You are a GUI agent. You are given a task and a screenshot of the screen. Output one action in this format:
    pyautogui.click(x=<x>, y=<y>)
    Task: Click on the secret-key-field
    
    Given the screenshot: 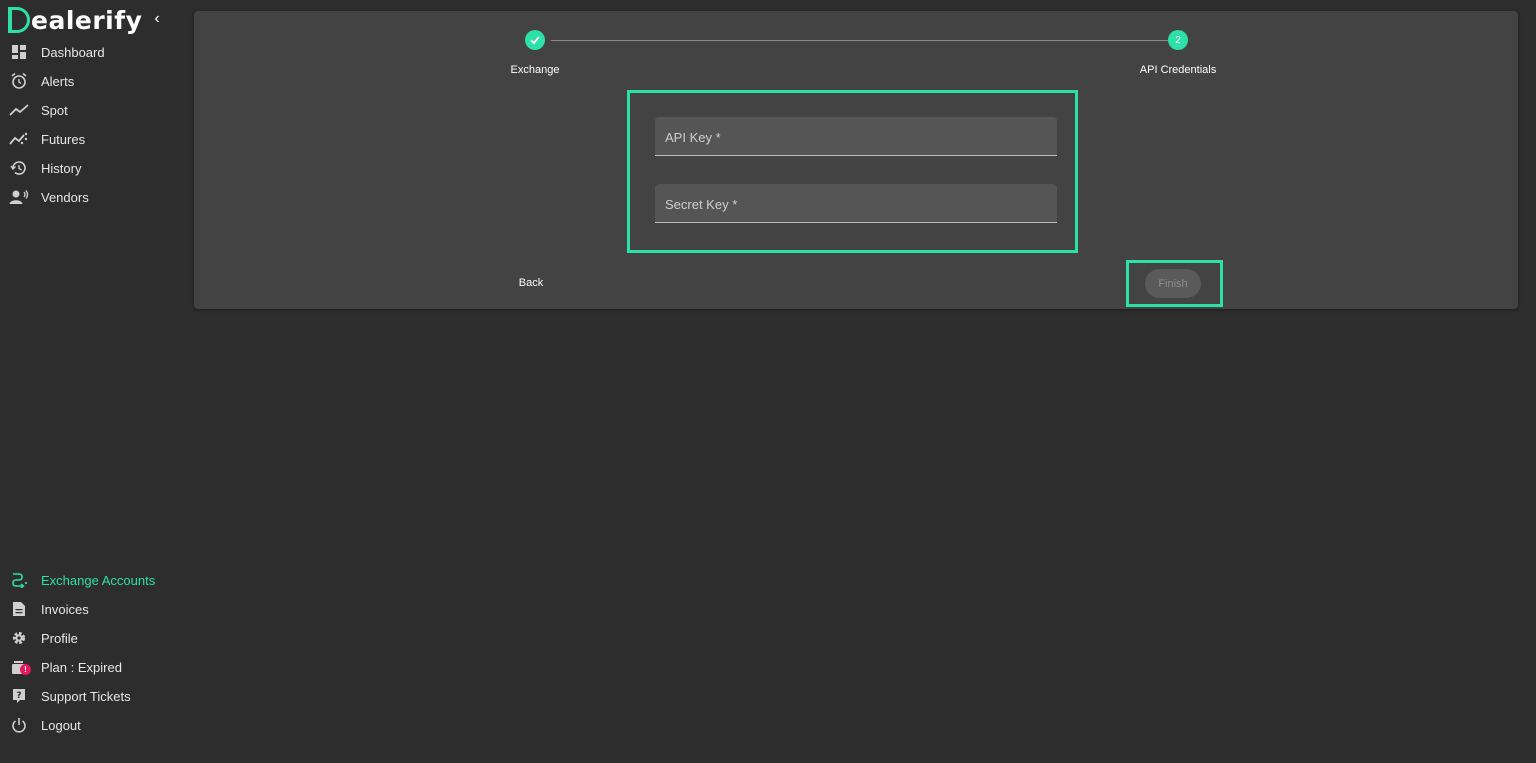 What is the action you would take?
    pyautogui.click(x=856, y=203)
    